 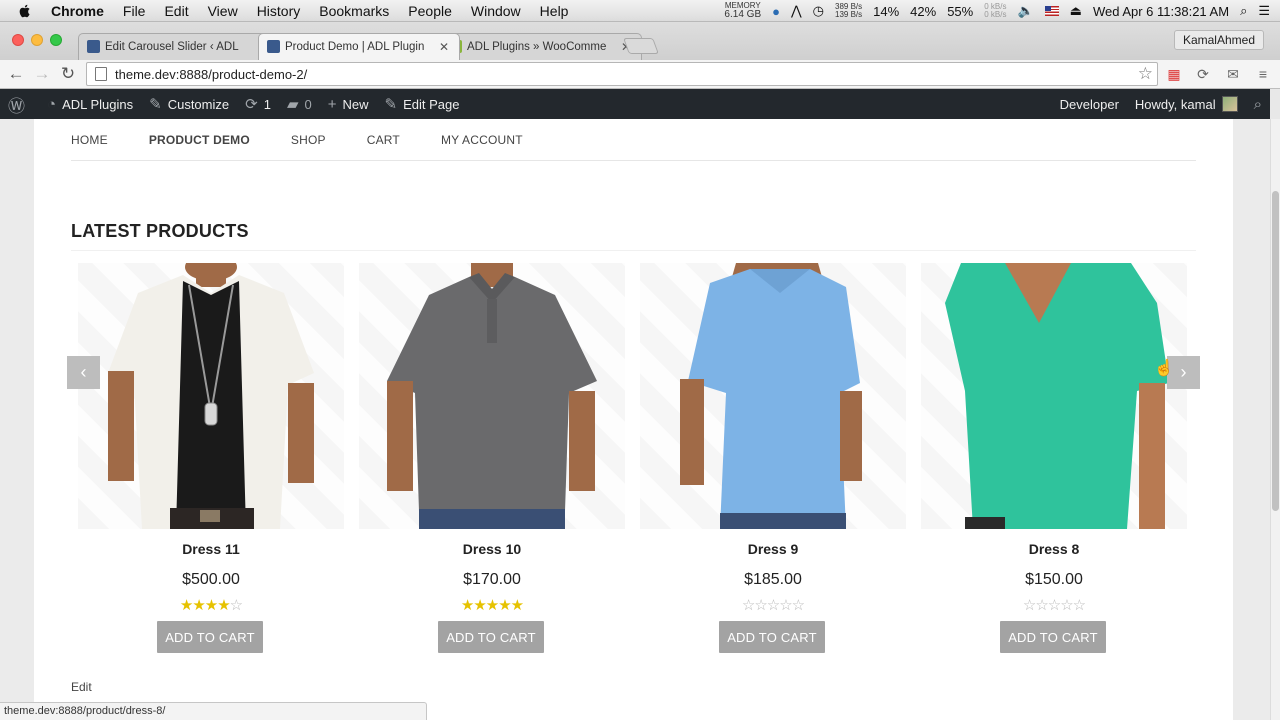 What do you see at coordinates (444, 47) in the screenshot?
I see `tab-close-icon: ✕` at bounding box center [444, 47].